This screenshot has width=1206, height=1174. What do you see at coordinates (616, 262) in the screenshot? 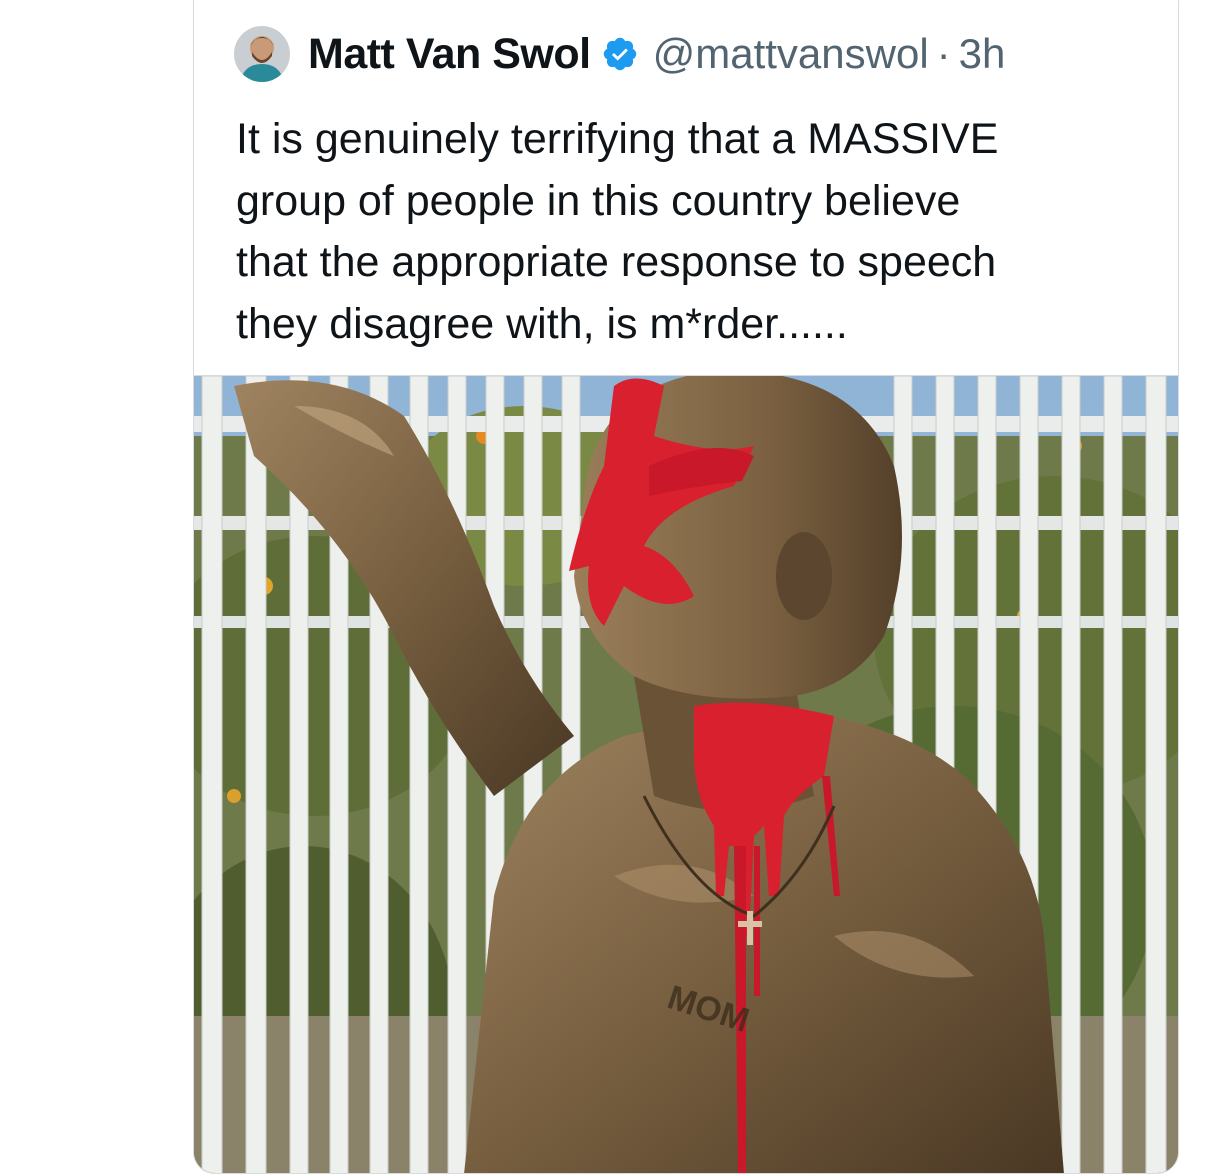
I see `tweet-text-line: that the appropriate response to speech` at bounding box center [616, 262].